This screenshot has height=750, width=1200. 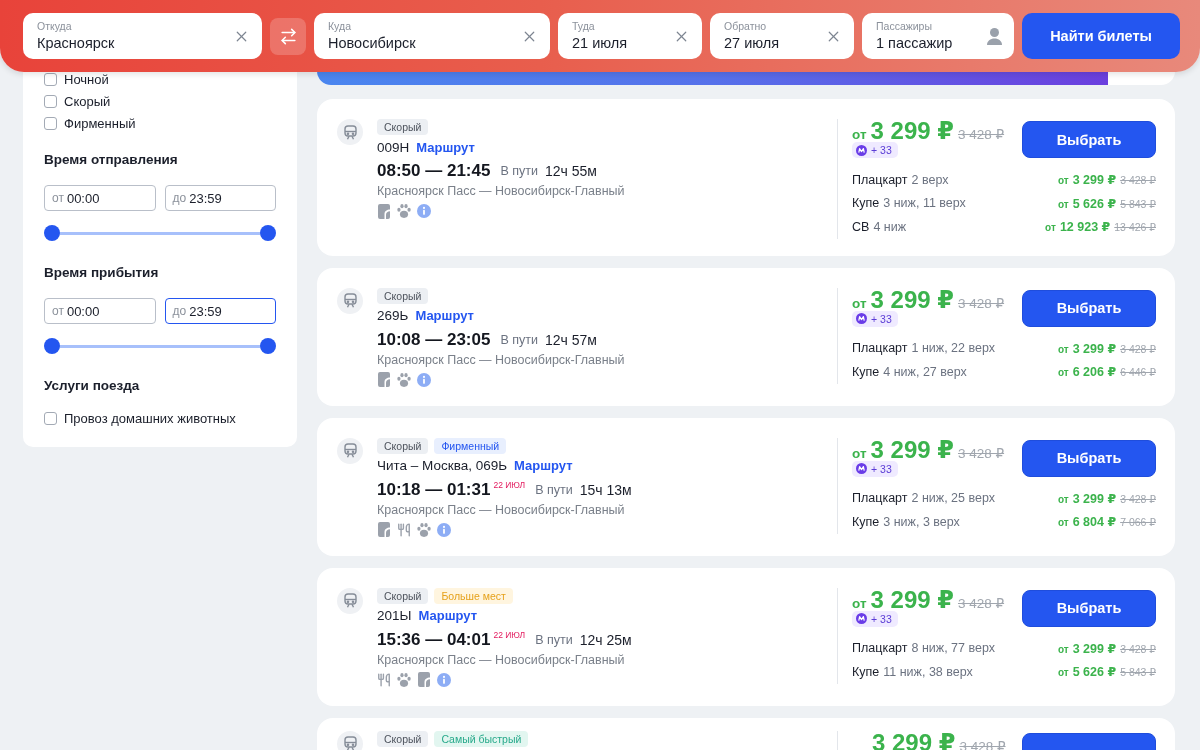 I want to click on date-field: Обратно 27 июля, so click(x=782, y=36).